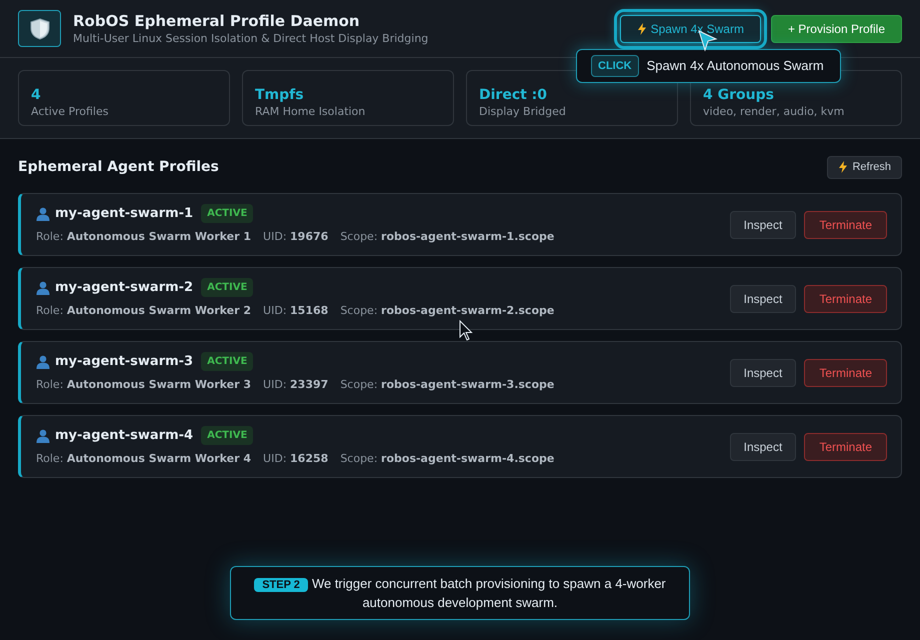 This screenshot has width=920, height=640. I want to click on profile-uid: UID: 15168, so click(295, 310).